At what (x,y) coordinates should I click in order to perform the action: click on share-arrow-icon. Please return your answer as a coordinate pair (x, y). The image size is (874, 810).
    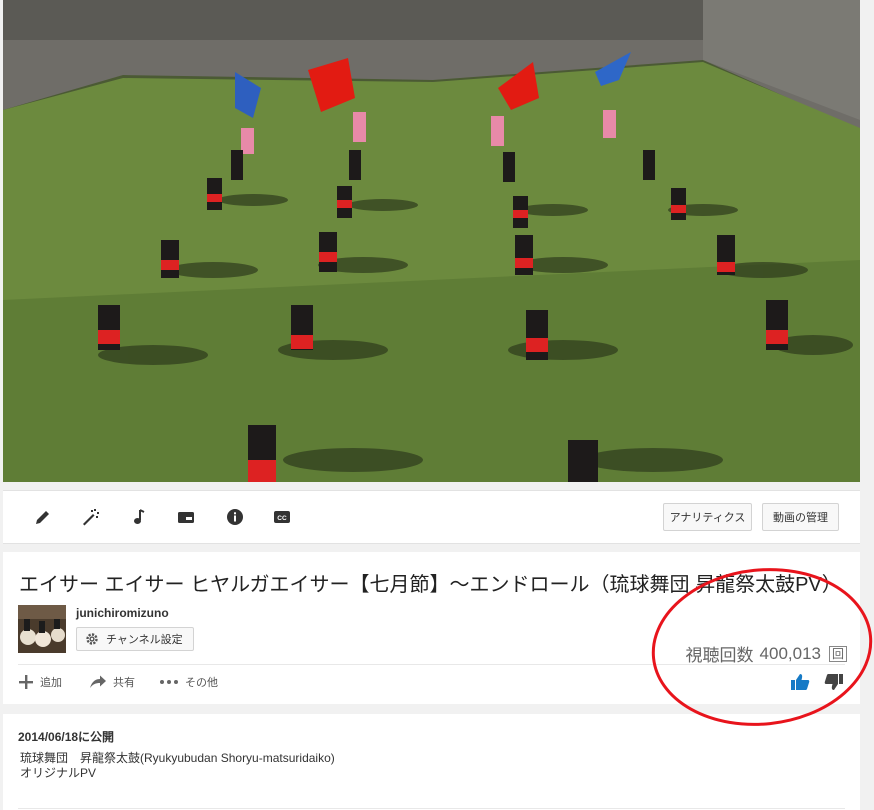
    Looking at the image, I should click on (98, 681).